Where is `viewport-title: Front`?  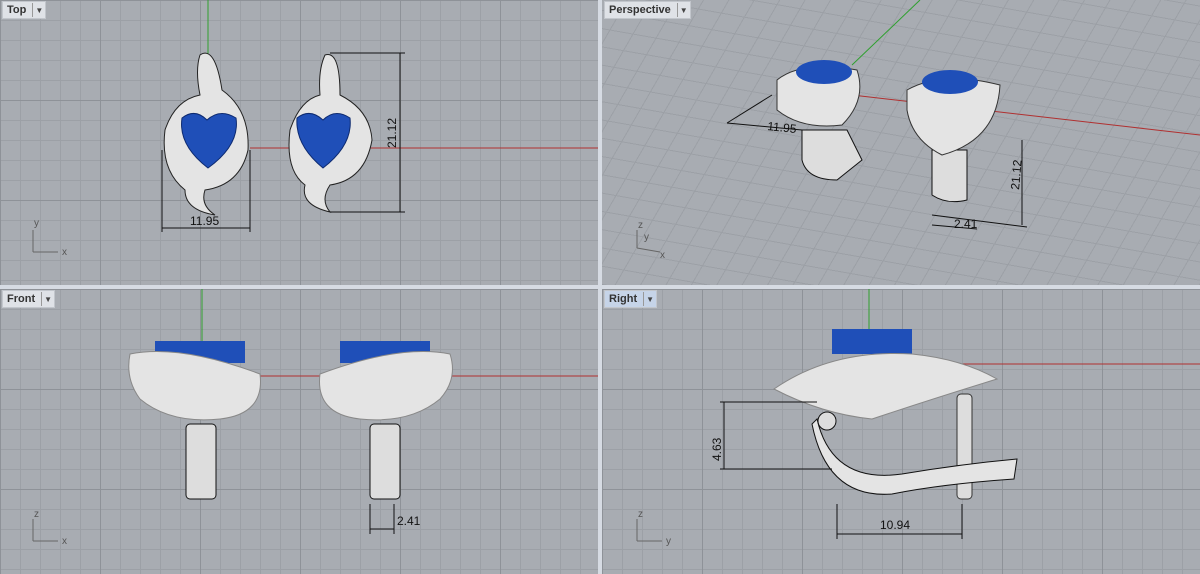
viewport-title: Front is located at coordinates (21, 299).